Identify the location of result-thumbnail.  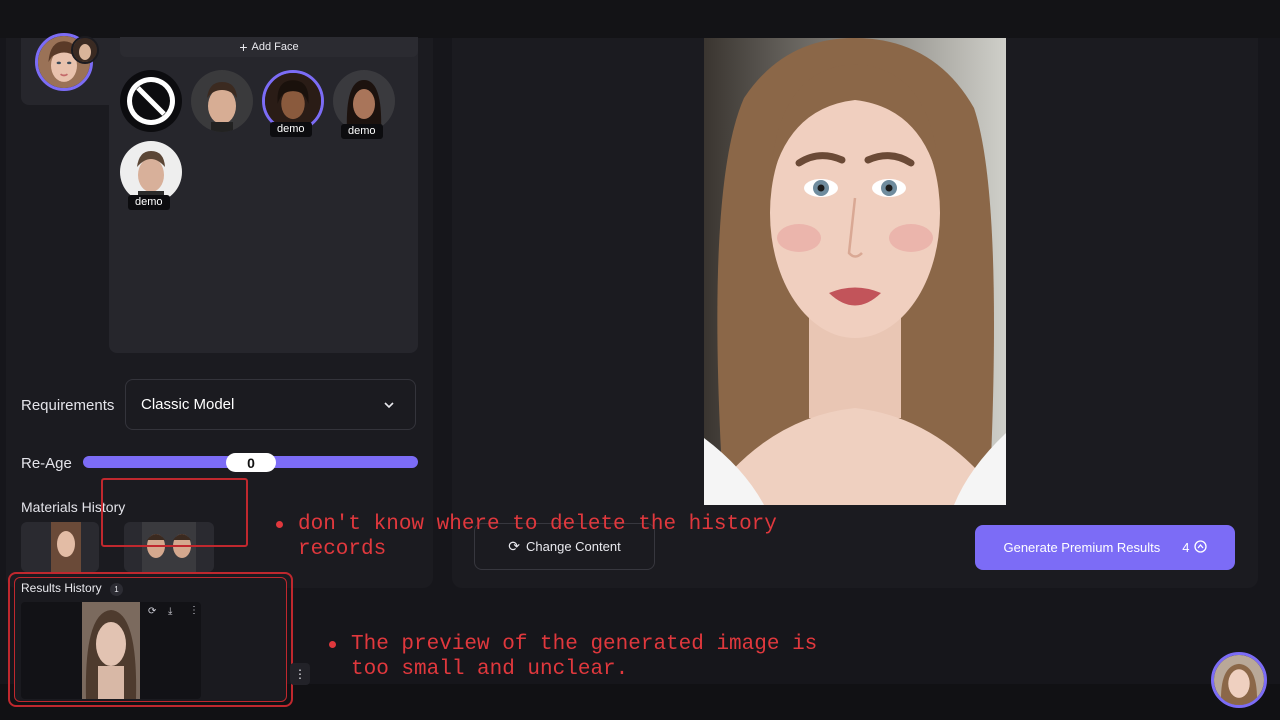
(111, 650).